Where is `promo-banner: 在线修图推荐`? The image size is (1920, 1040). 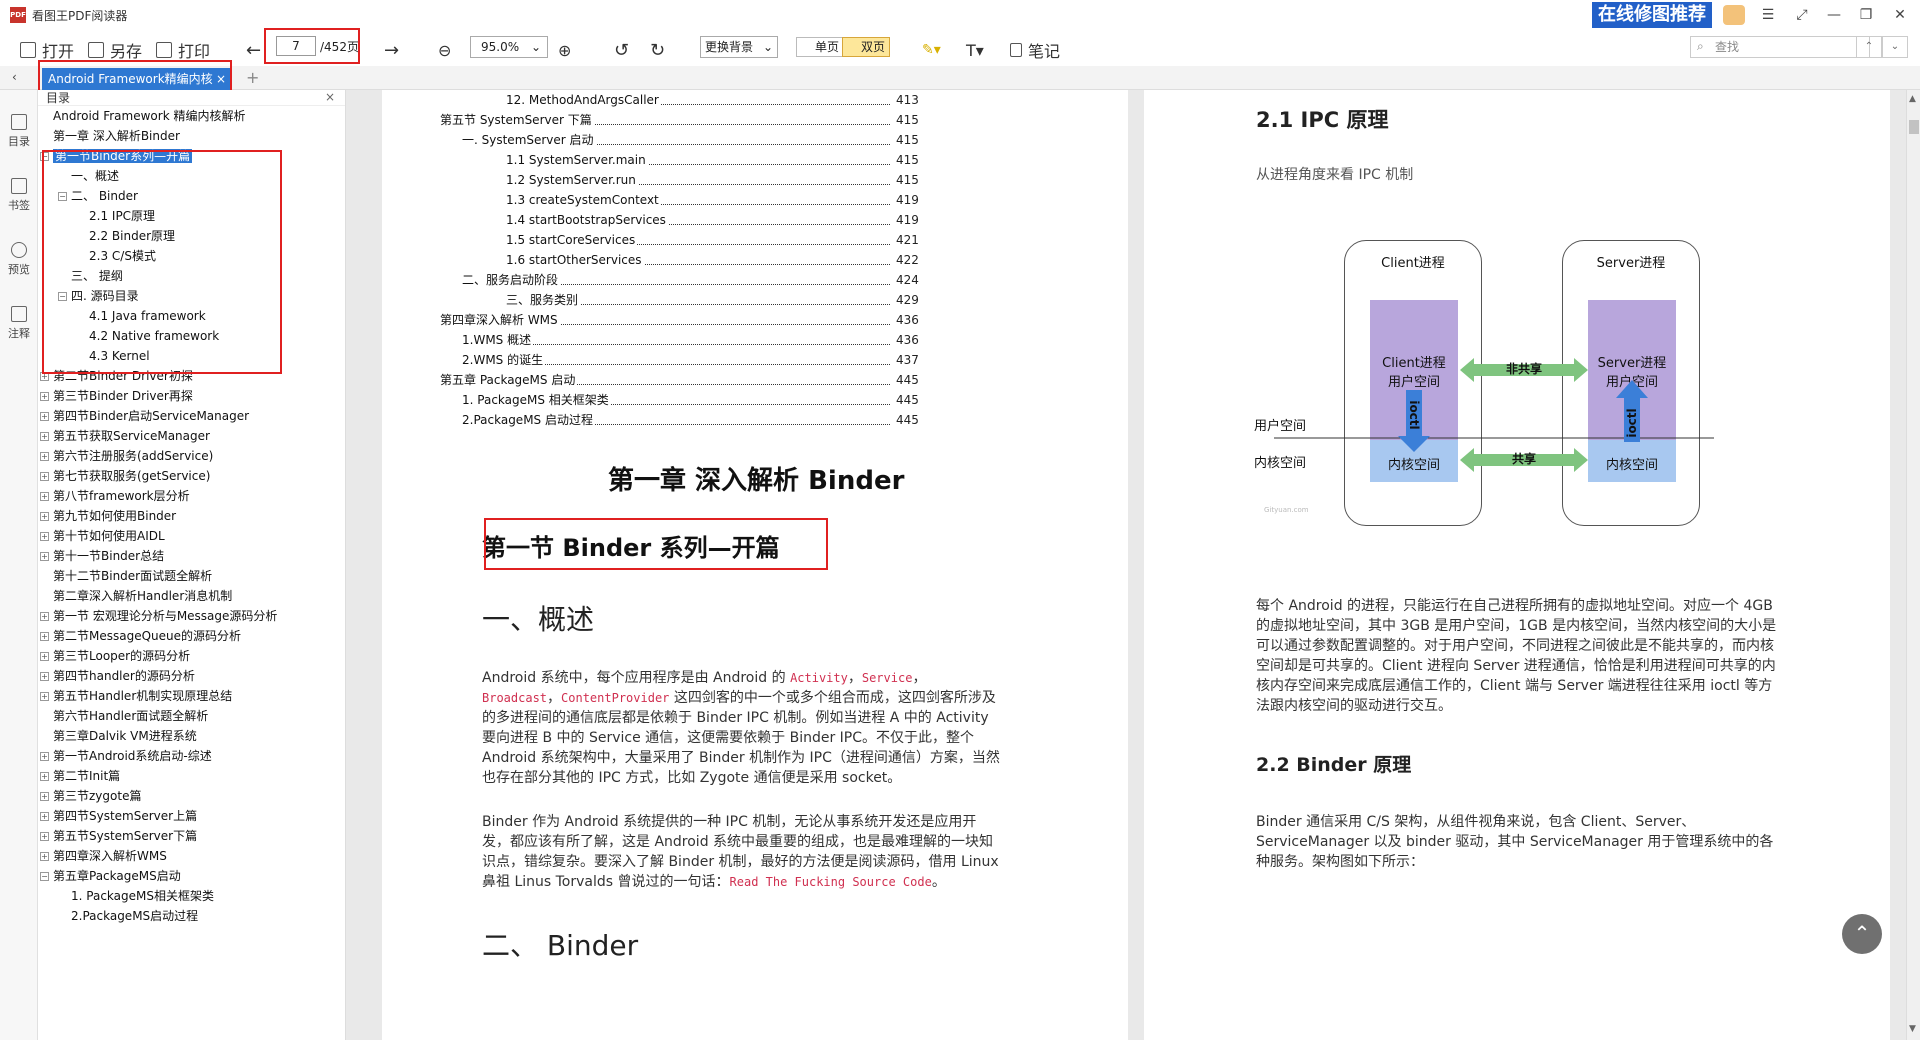 promo-banner: 在线修图推荐 is located at coordinates (1652, 15).